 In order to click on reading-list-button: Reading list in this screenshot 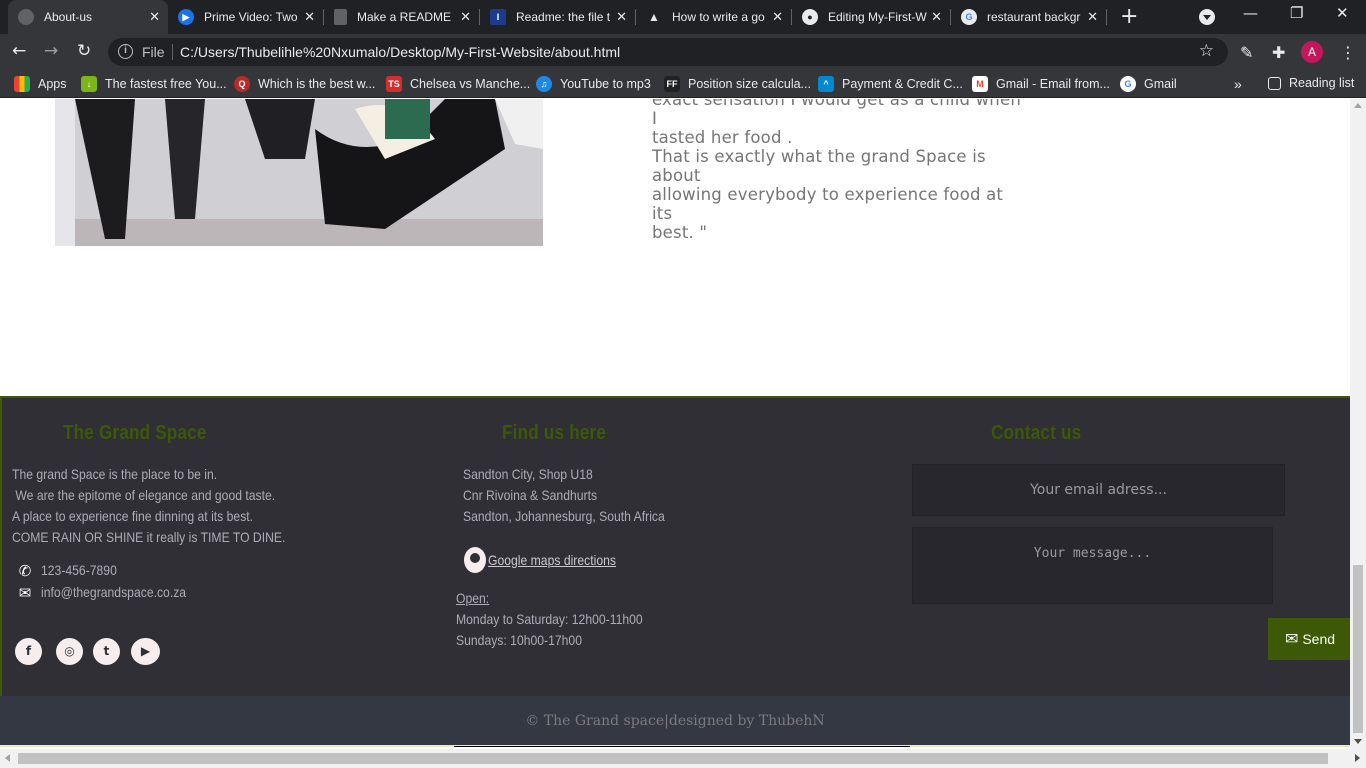, I will do `click(1311, 83)`.